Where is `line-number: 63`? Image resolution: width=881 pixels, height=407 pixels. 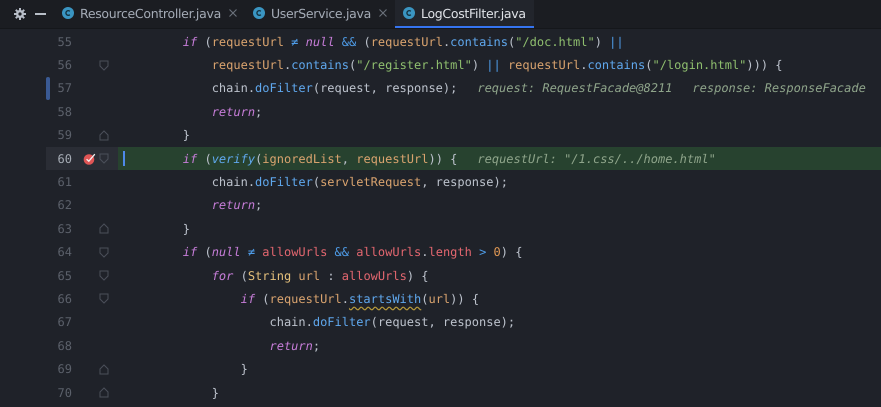
line-number: 63 is located at coordinates (64, 229).